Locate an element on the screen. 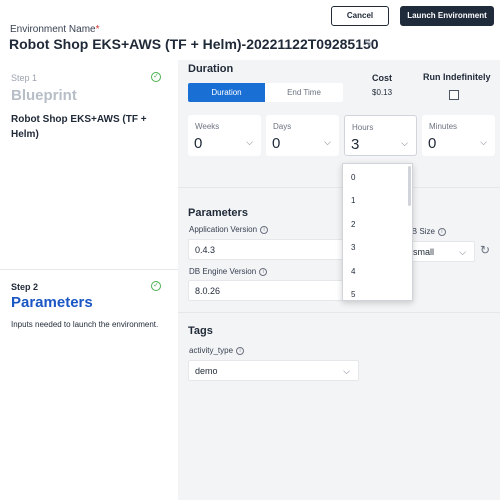  duration-mode-button: Duration is located at coordinates (226, 92).